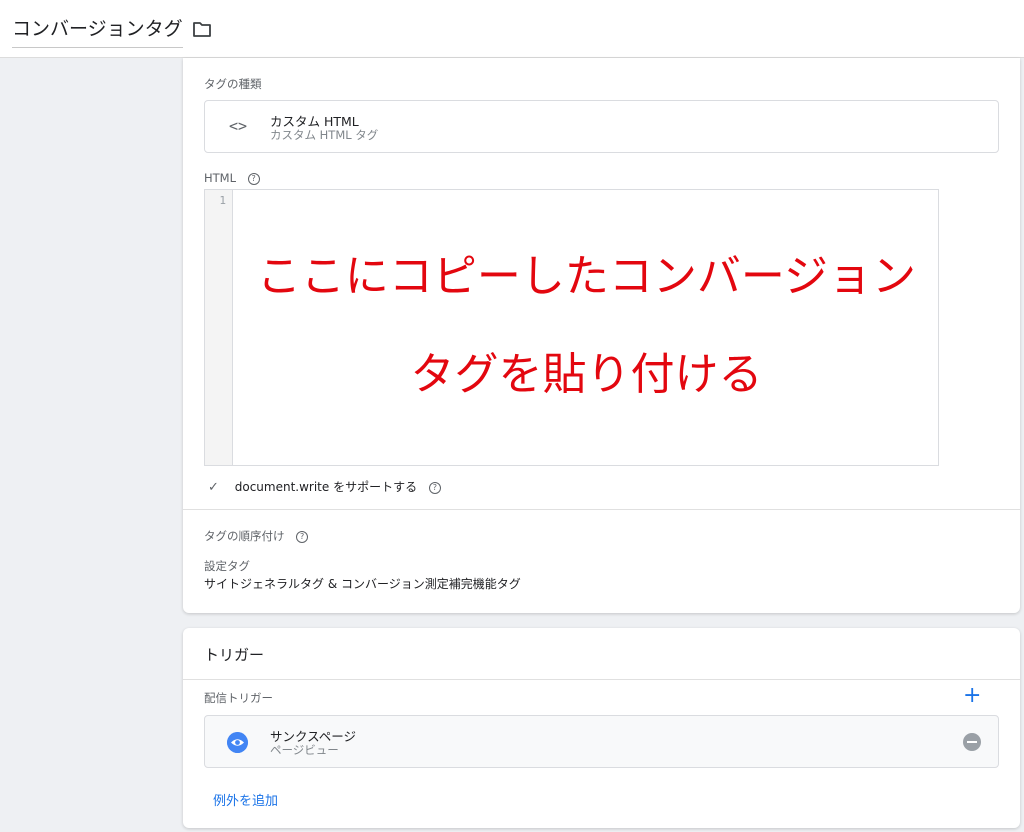 This screenshot has height=832, width=1024. Describe the element at coordinates (238, 698) in the screenshot. I see `firing-triggers-label: 配信トリガー` at that location.